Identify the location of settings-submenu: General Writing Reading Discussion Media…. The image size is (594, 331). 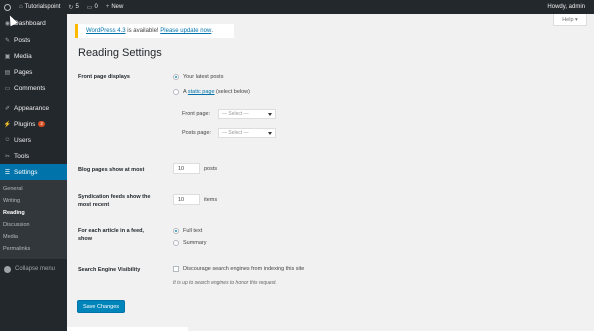
(33, 219).